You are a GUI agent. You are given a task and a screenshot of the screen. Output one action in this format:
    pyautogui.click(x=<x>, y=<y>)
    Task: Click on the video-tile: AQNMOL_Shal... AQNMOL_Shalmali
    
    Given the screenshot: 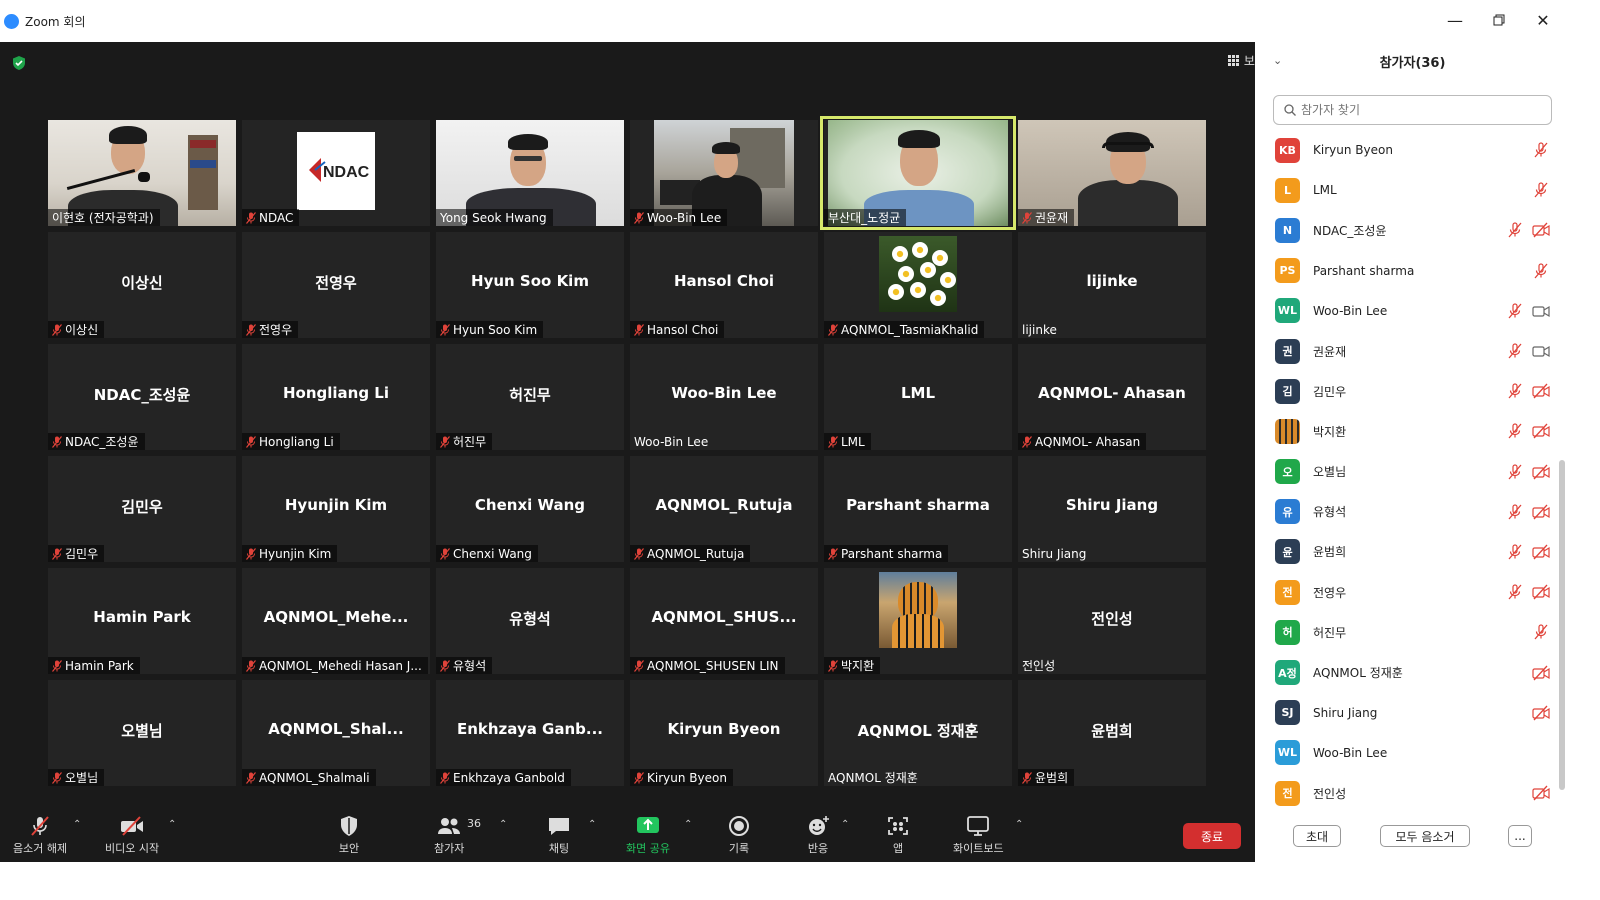 What is the action you would take?
    pyautogui.click(x=336, y=733)
    